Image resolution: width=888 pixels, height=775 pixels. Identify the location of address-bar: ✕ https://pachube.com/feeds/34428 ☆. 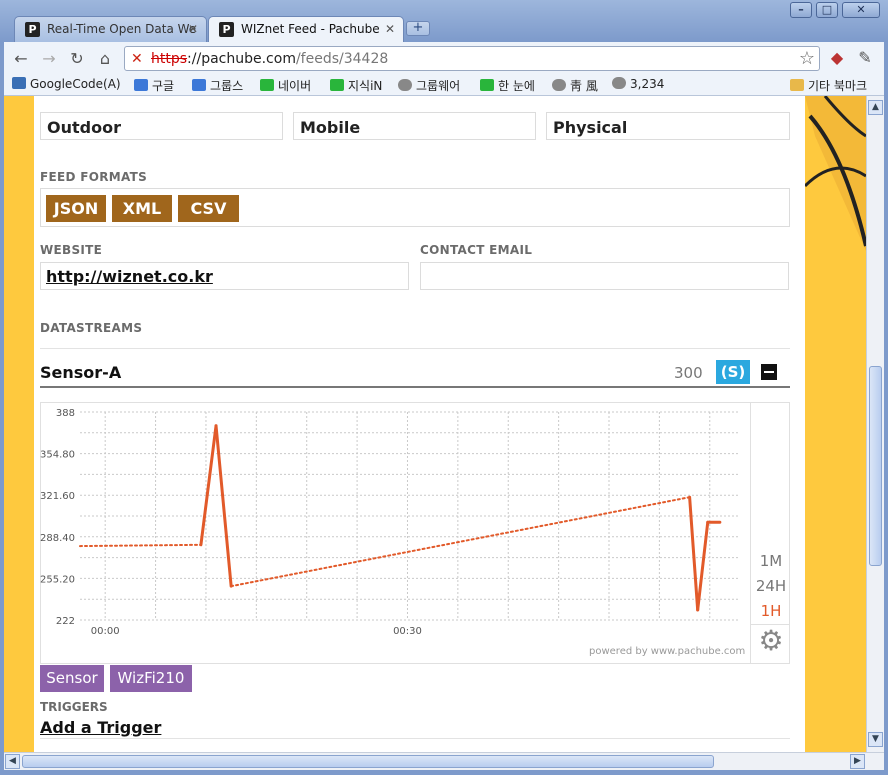
(472, 58).